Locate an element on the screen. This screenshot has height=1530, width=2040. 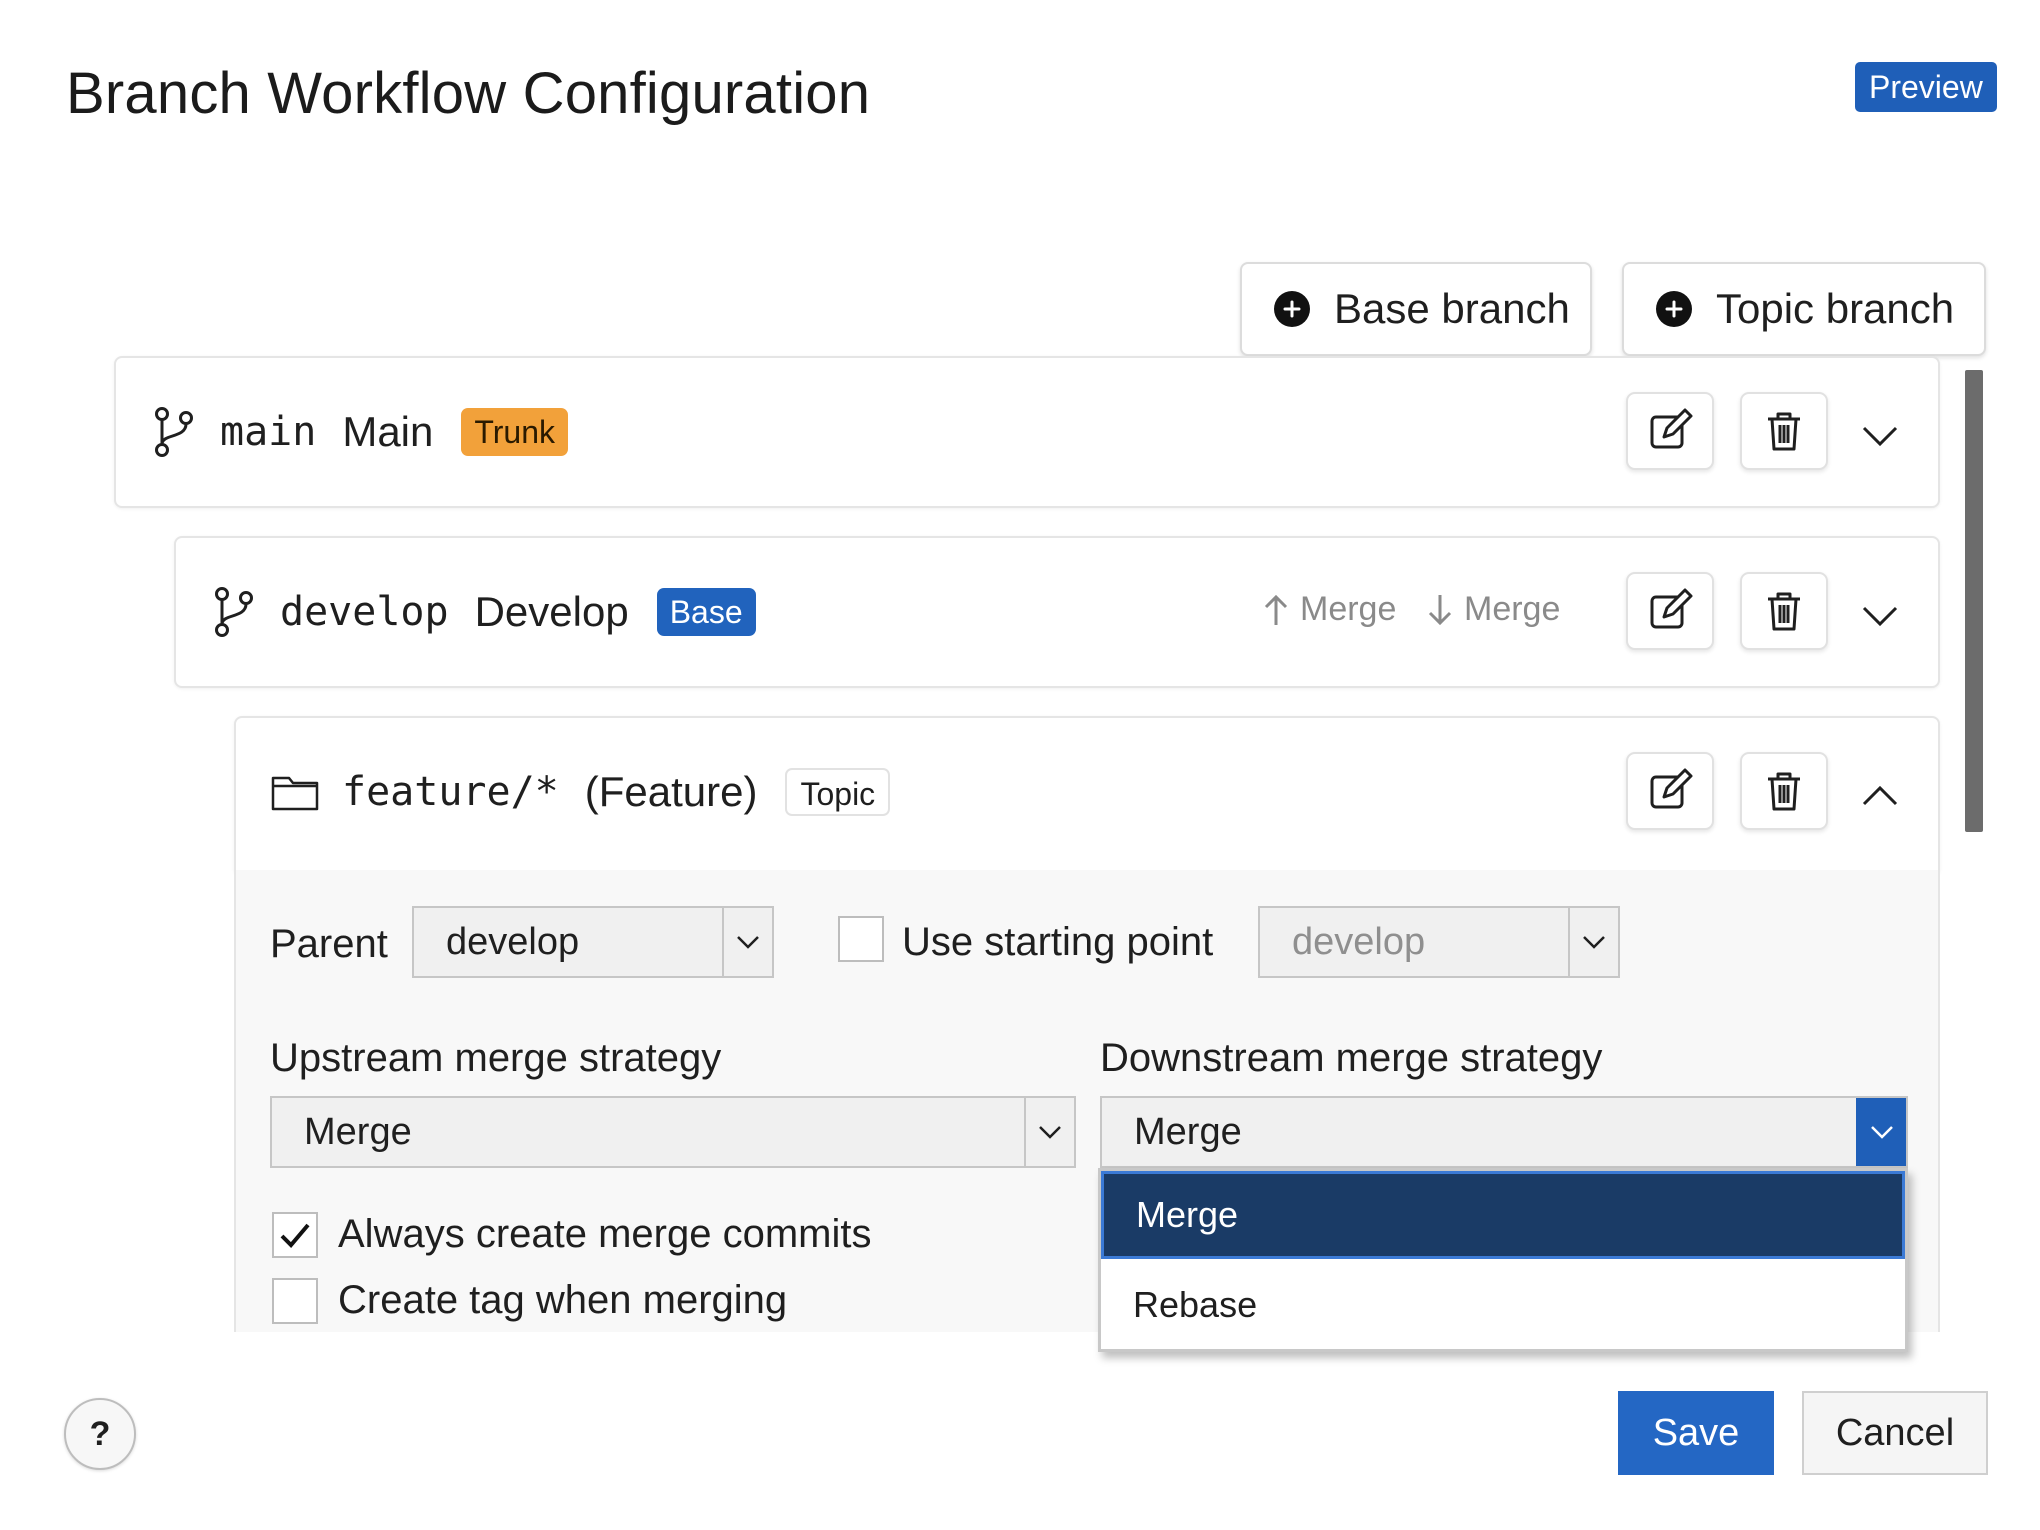
trunk-tag: Trunk is located at coordinates (514, 432).